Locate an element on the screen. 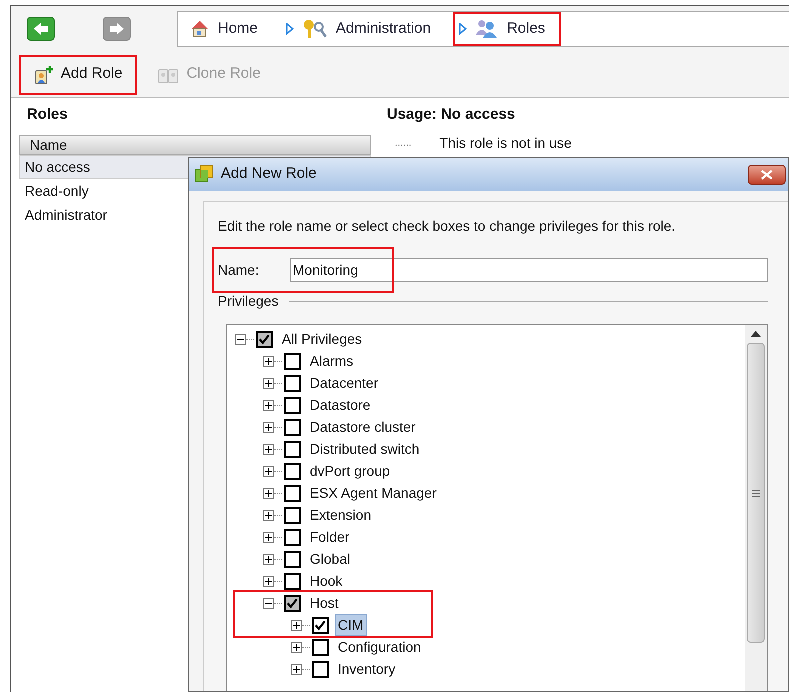 Image resolution: width=789 pixels, height=692 pixels. field-label: Name: is located at coordinates (239, 270).